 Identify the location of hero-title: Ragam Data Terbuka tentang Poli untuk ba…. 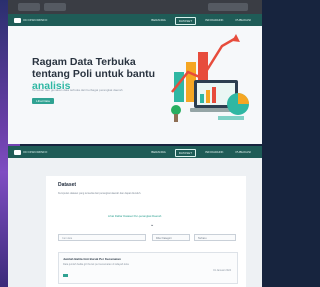
(97, 74).